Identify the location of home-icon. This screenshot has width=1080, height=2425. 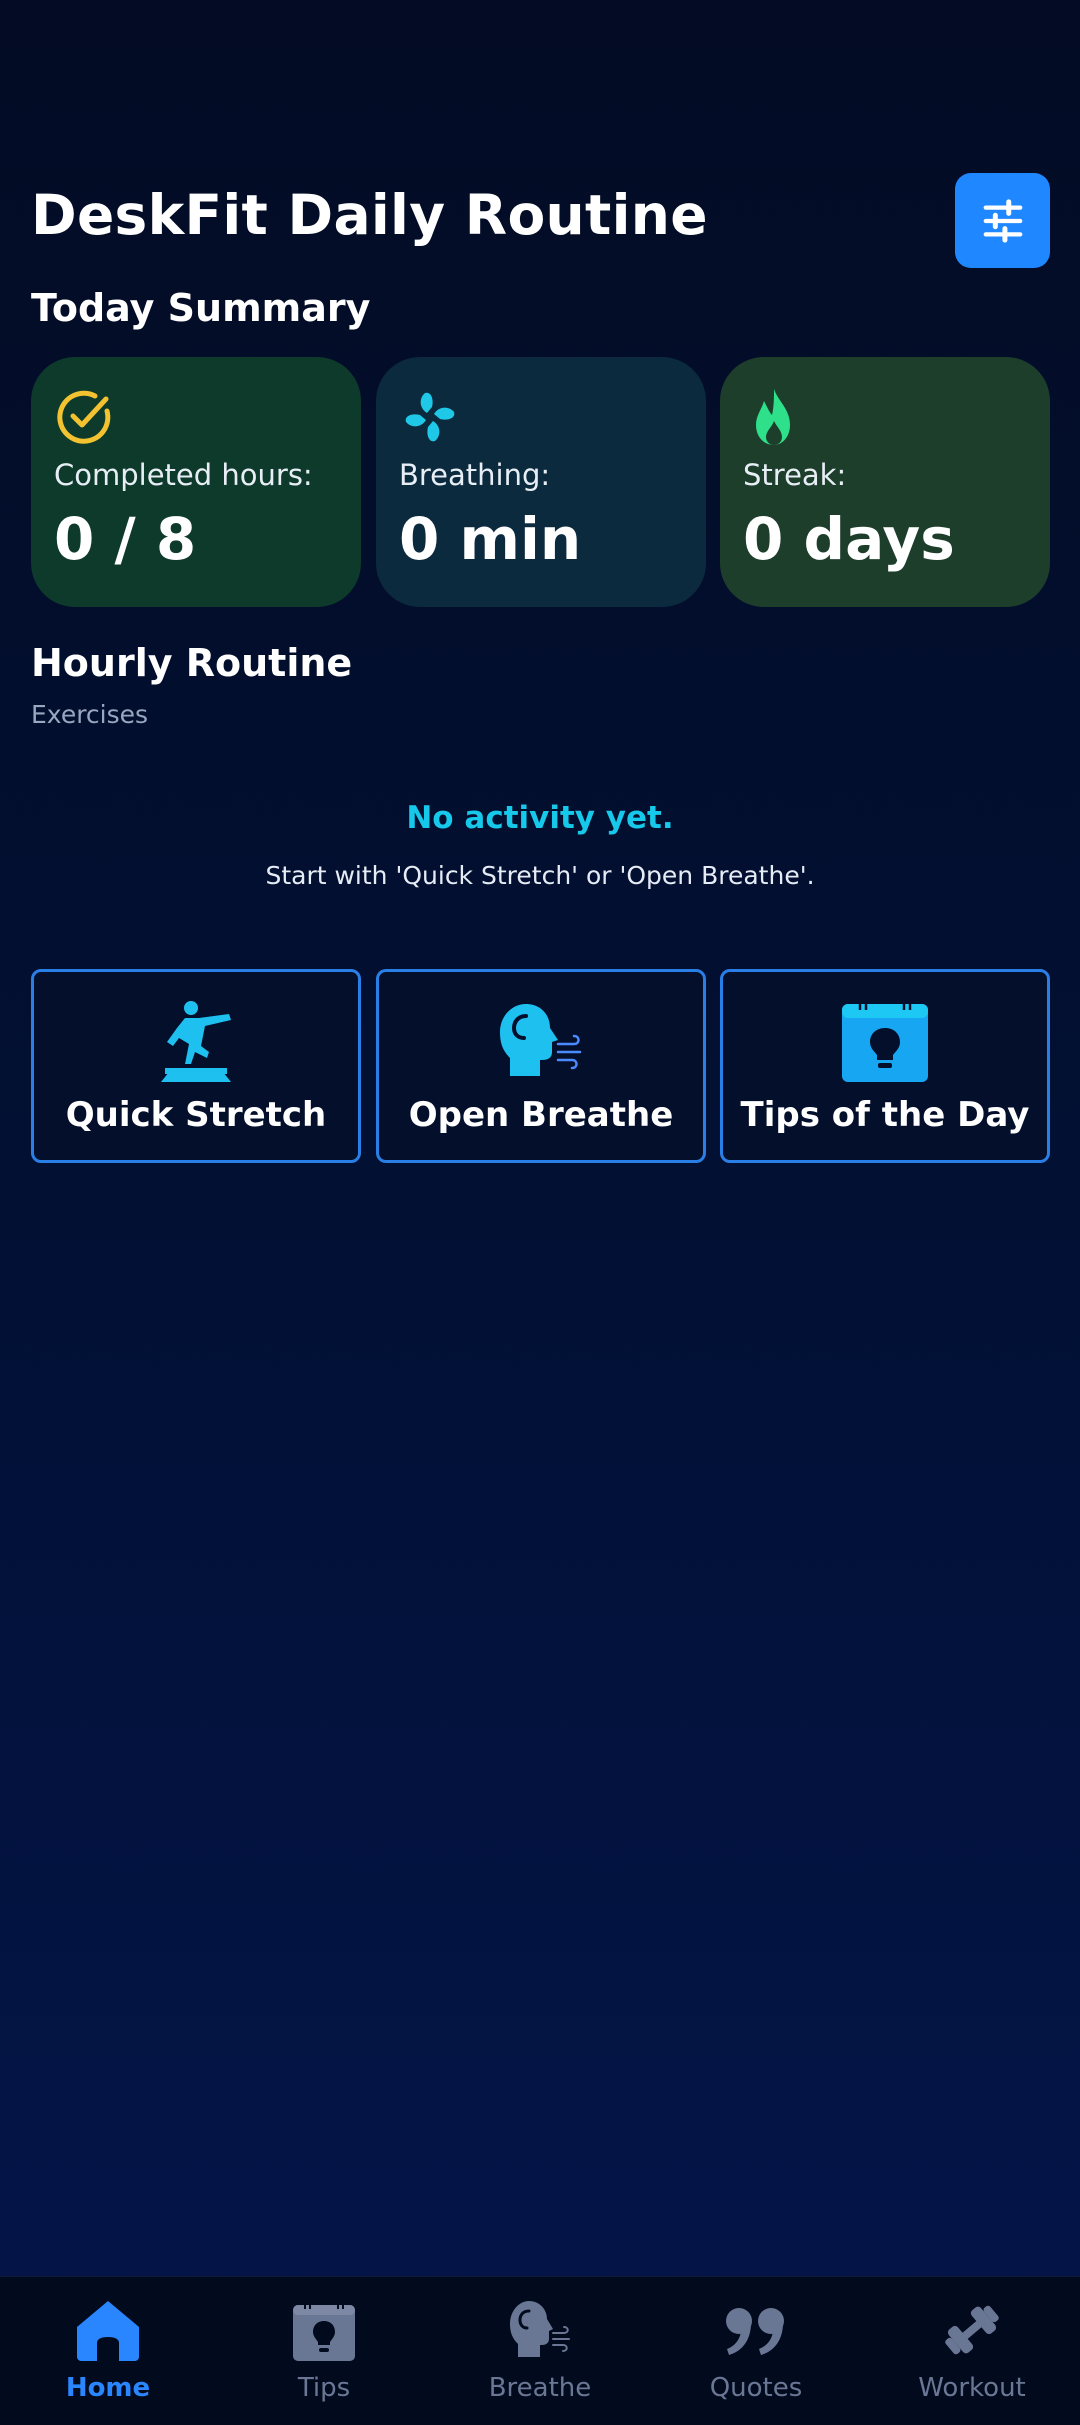
(108, 2331).